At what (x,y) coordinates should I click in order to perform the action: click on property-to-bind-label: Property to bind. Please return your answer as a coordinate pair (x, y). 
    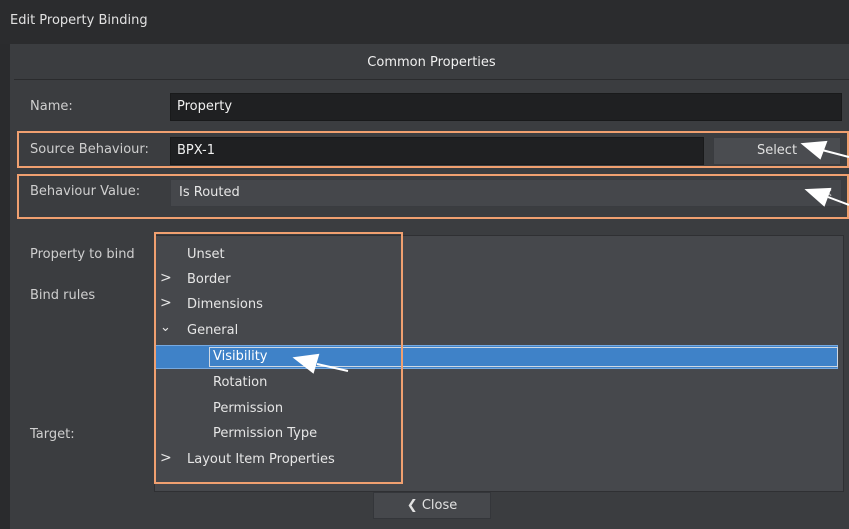
    Looking at the image, I should click on (82, 254).